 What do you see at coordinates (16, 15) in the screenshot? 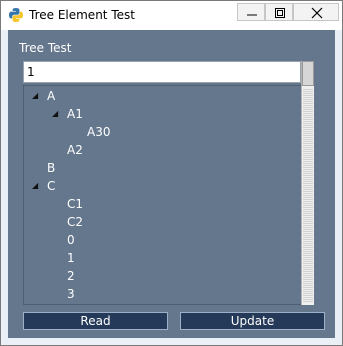
I see `python-logo-icon` at bounding box center [16, 15].